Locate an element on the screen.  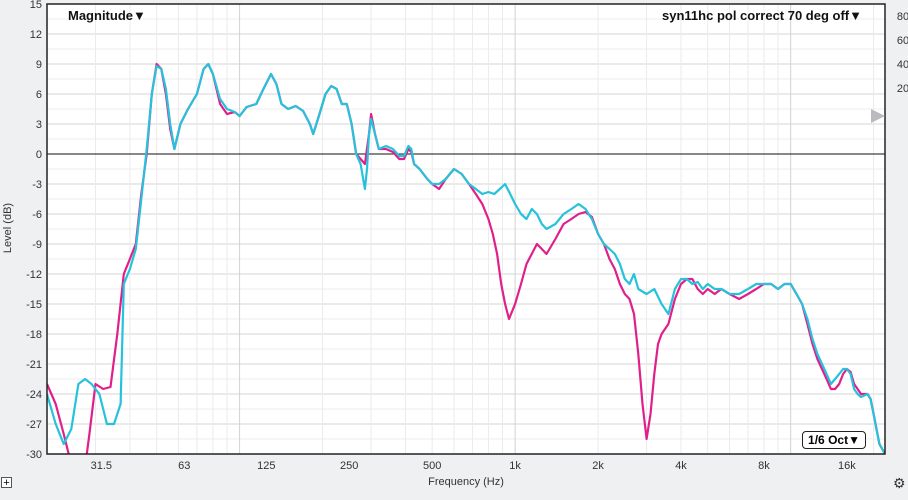
y-tick-label: -3 is located at coordinates (37, 185).